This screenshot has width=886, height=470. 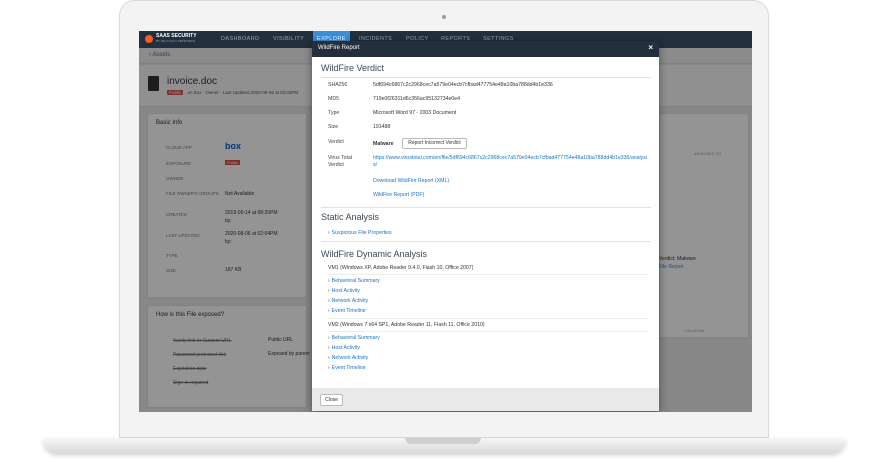 I want to click on suspicious-file-properties-toggle: › Suspicious File Properties, so click(x=360, y=233).